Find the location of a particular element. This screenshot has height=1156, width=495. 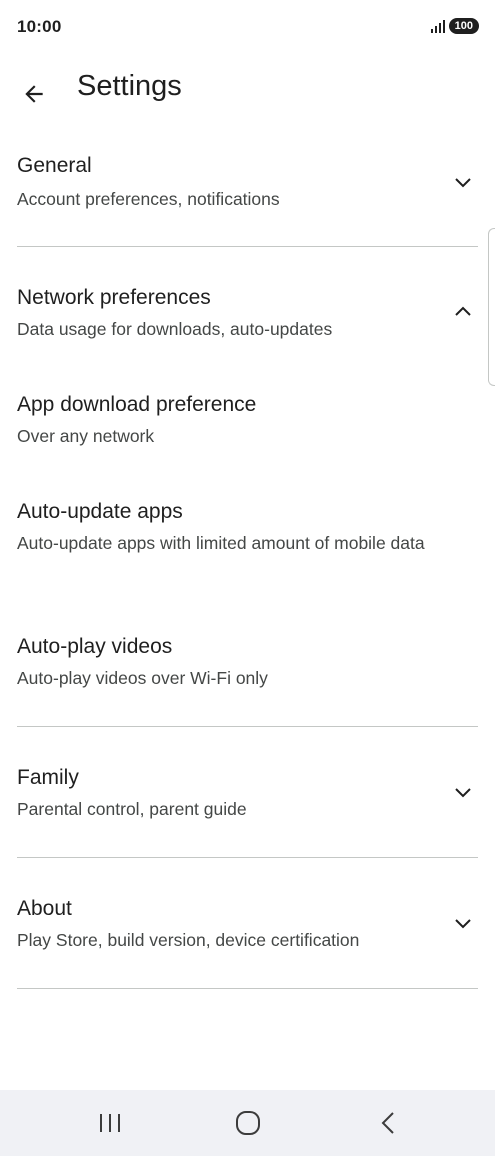

nav-back-button is located at coordinates (388, 1123).